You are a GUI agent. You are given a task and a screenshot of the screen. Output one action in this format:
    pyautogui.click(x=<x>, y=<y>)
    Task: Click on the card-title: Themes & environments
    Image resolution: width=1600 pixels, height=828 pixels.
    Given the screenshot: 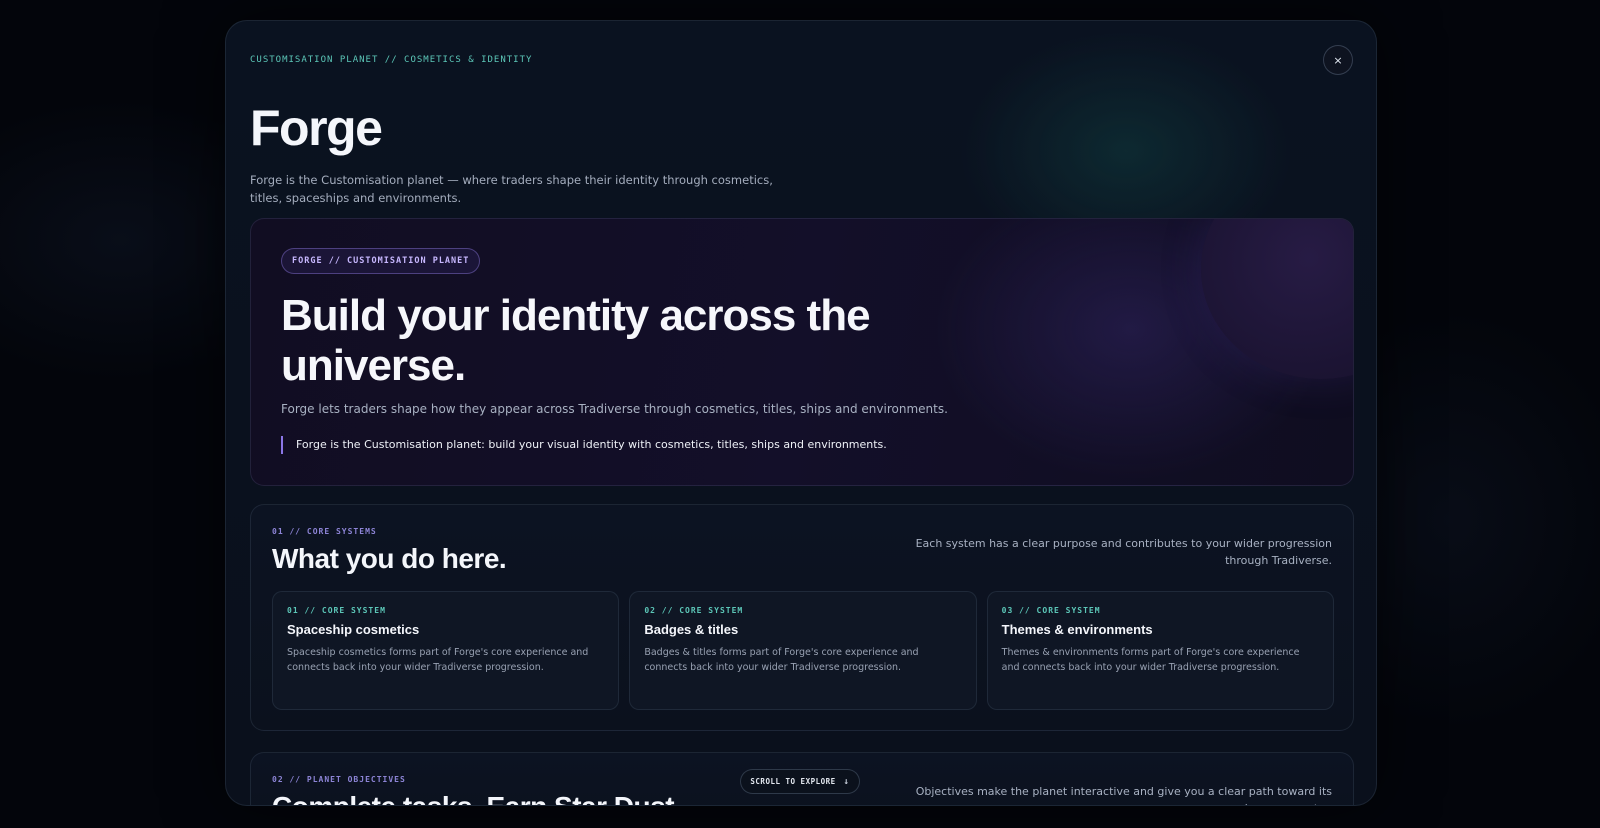 What is the action you would take?
    pyautogui.click(x=1077, y=629)
    